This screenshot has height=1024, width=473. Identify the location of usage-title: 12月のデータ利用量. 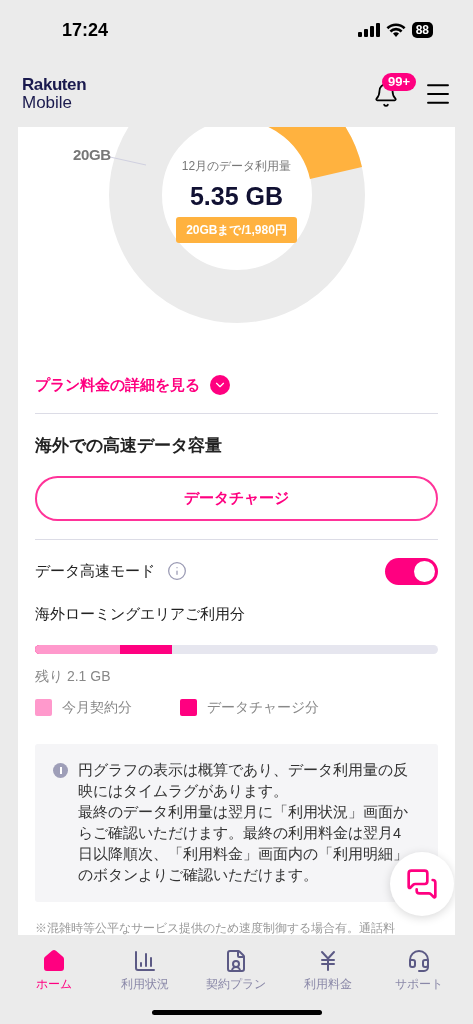
(236, 166).